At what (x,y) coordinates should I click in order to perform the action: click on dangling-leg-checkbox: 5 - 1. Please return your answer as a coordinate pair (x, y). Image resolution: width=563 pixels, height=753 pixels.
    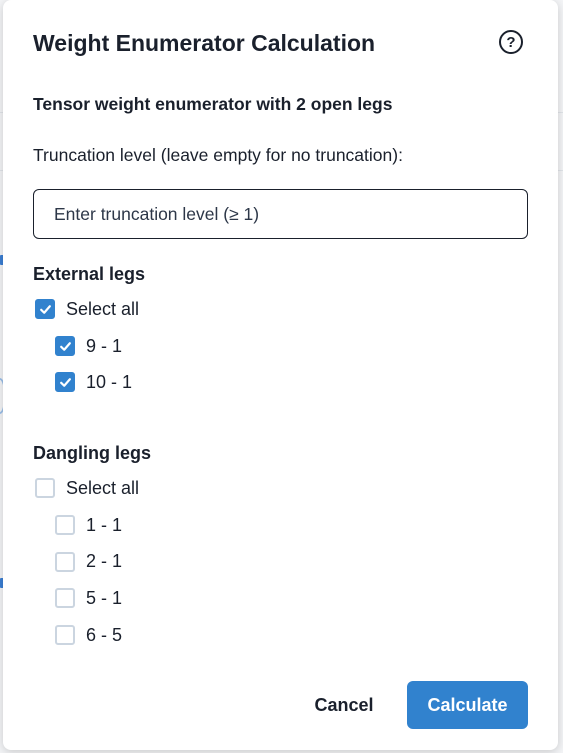
    Looking at the image, I should click on (88, 598).